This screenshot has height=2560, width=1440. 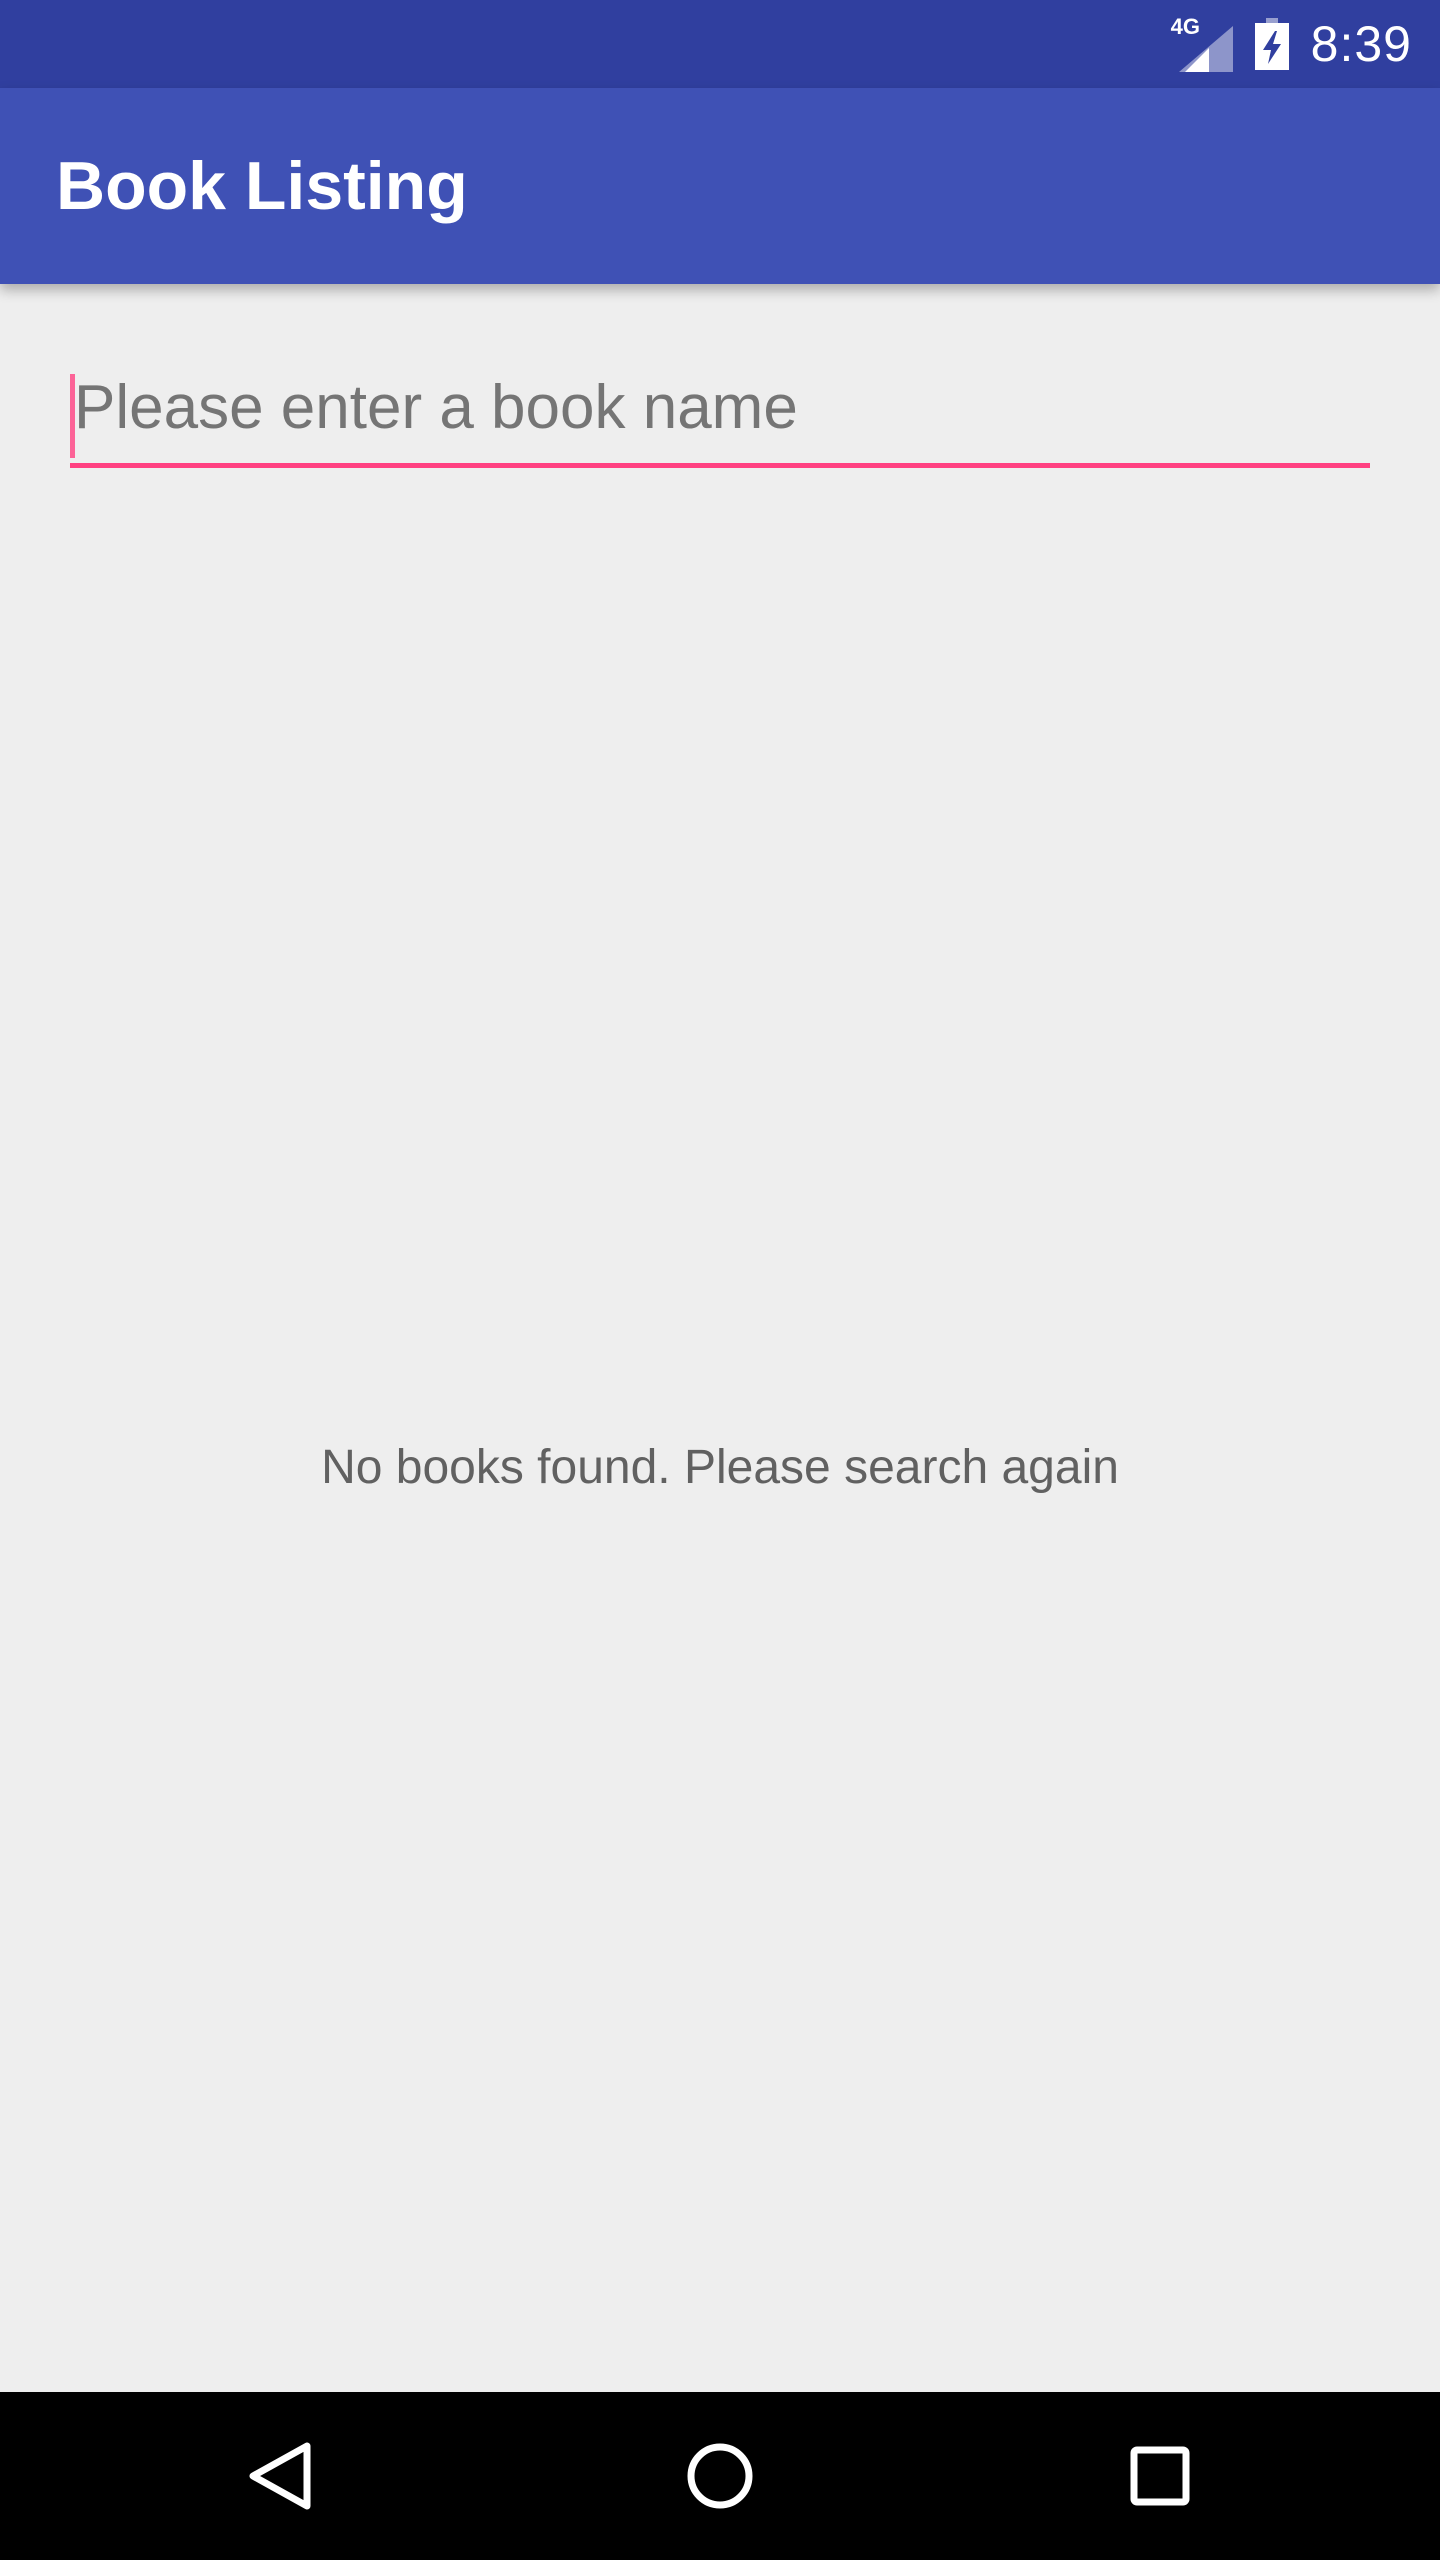 I want to click on back-button, so click(x=280, y=2476).